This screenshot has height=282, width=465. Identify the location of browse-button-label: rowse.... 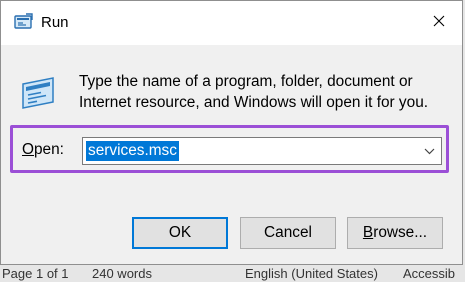
(400, 232).